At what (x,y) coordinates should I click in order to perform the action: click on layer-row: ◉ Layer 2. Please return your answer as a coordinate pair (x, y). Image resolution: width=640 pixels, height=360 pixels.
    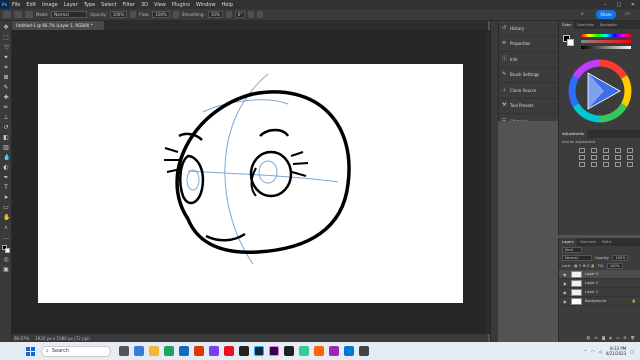
    Looking at the image, I should click on (599, 283).